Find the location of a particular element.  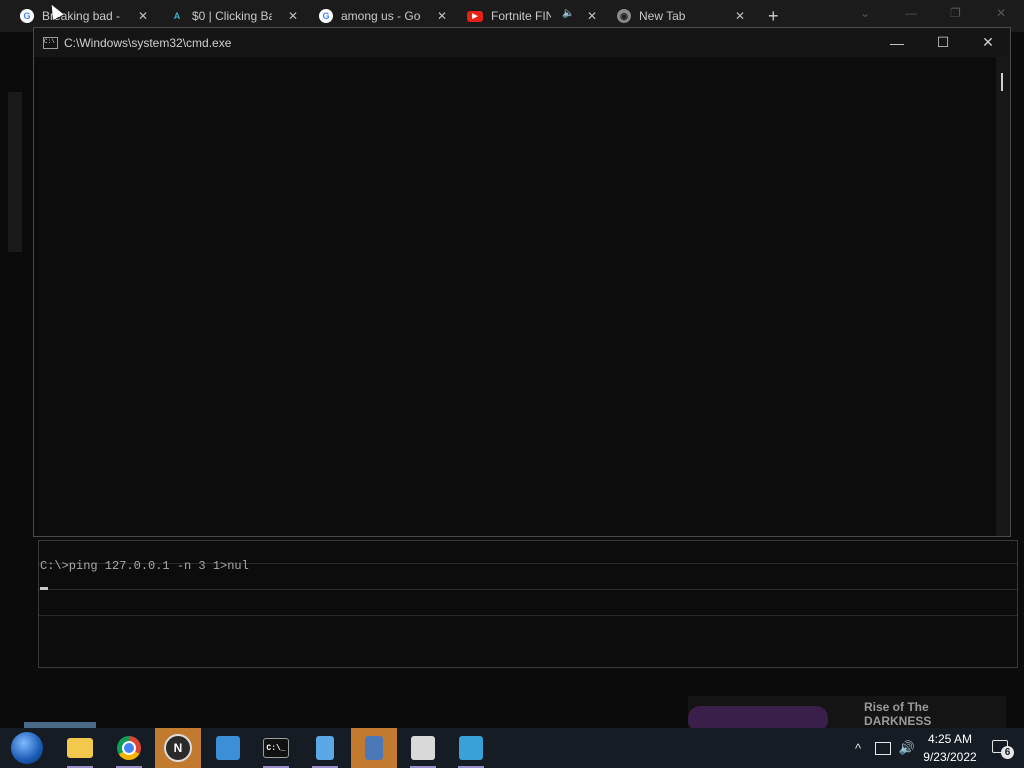

windows-orb-icon is located at coordinates (27, 748).